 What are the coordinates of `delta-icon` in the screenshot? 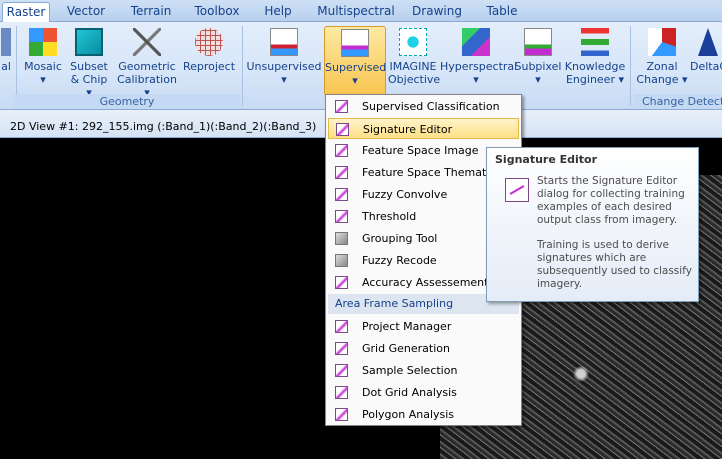 It's located at (708, 42).